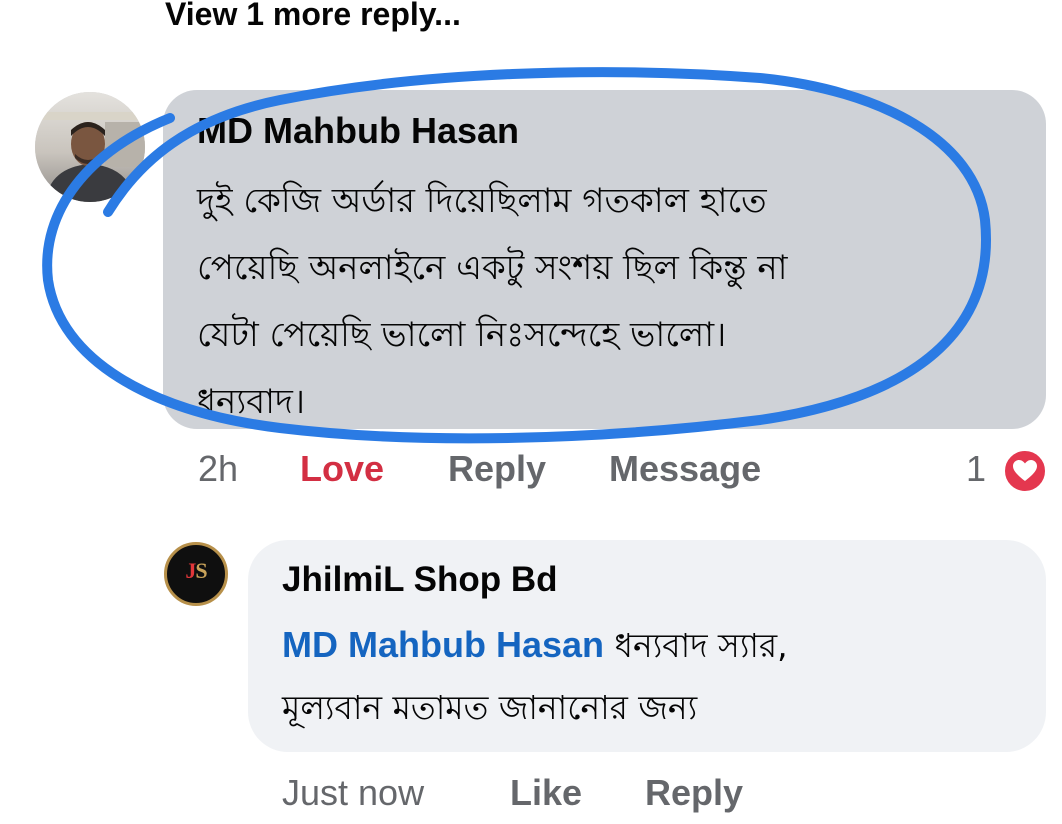 The width and height of the screenshot is (1062, 824). What do you see at coordinates (482, 201) in the screenshot?
I see `comment-text-line: দুই কেজি অর্ডার দিয়েছিলাম গতকাল হাতে` at bounding box center [482, 201].